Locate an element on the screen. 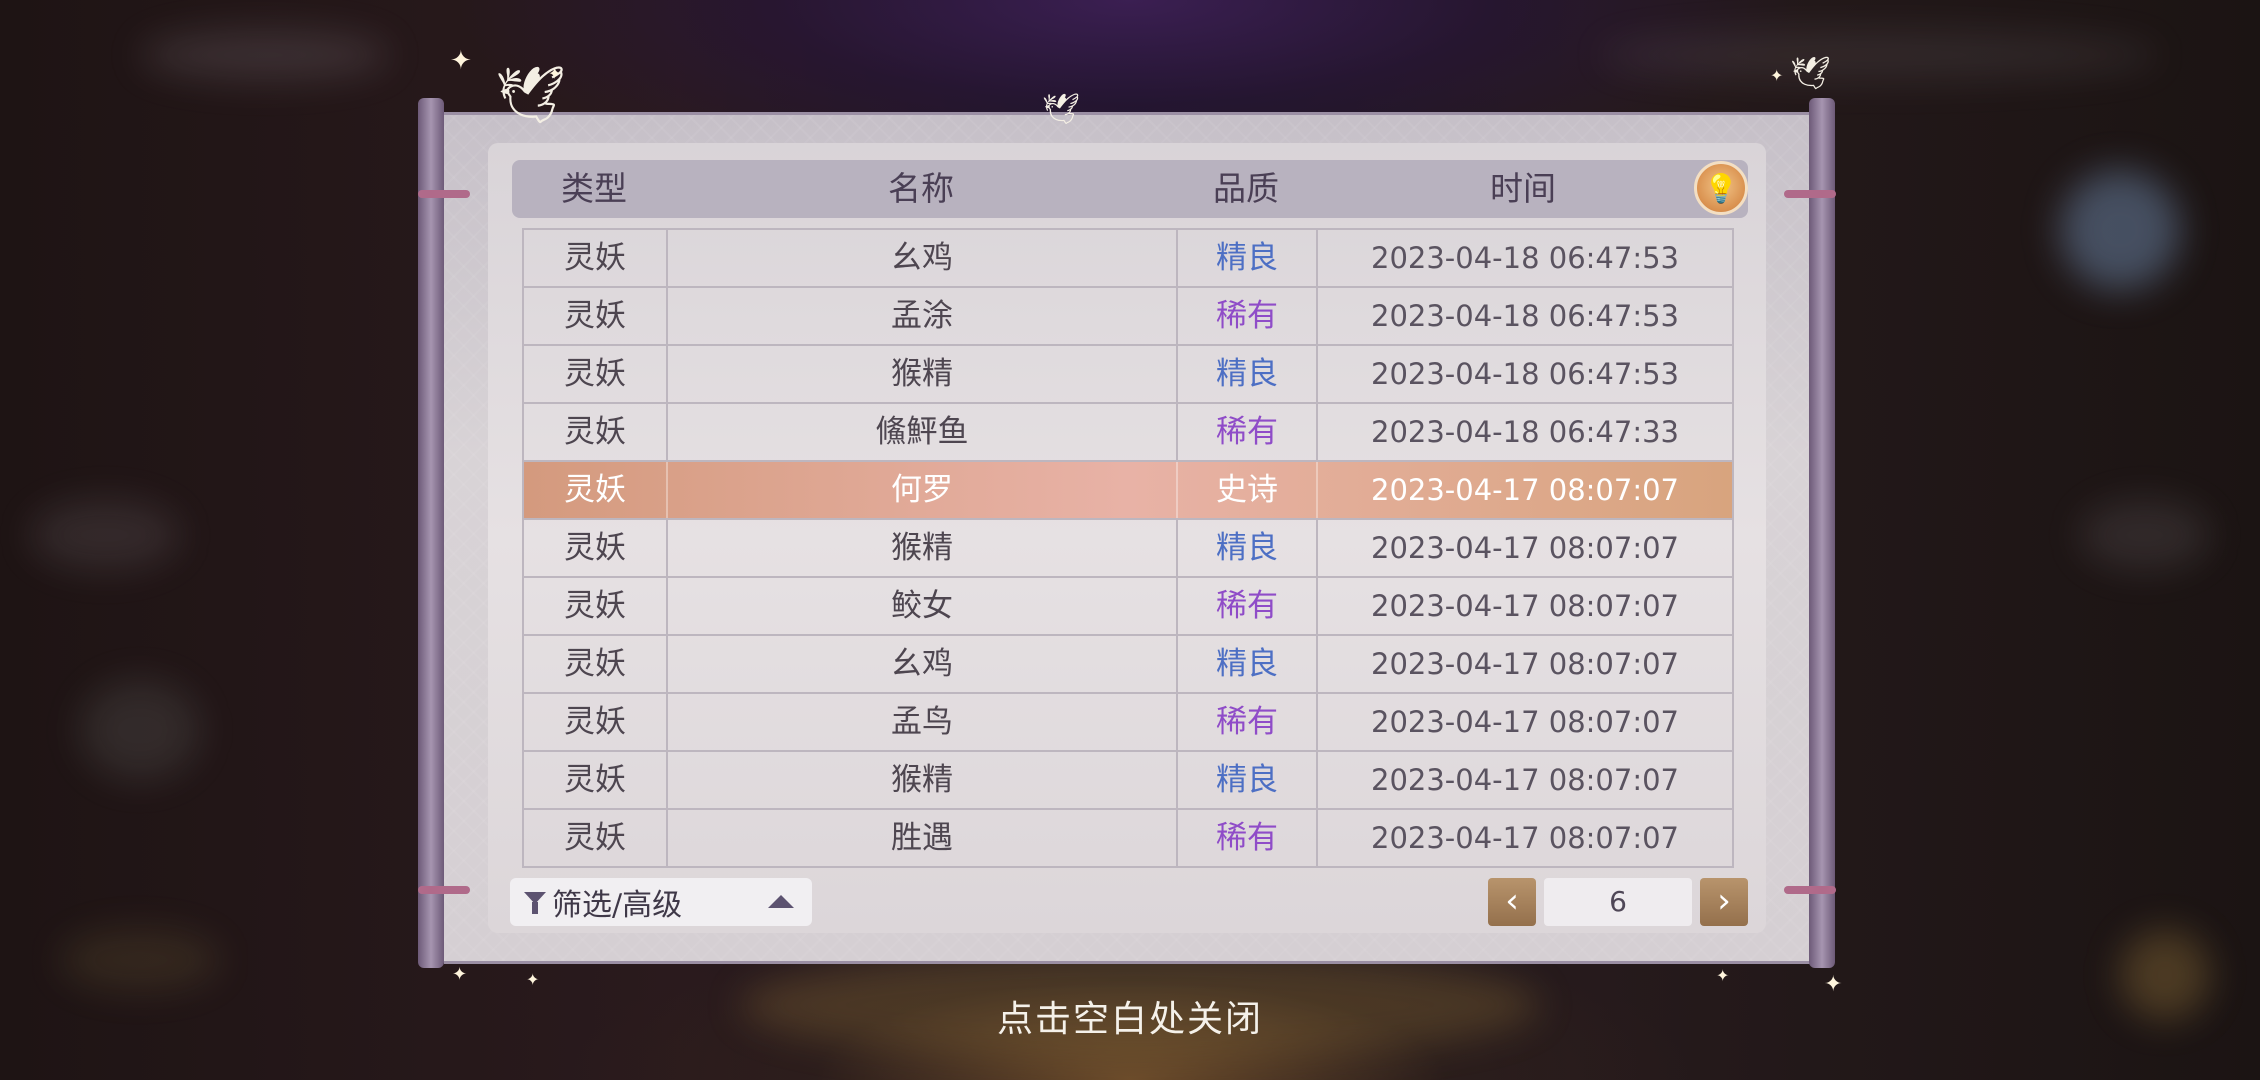  filter-dropdown: 筛选/高级 is located at coordinates (661, 902).